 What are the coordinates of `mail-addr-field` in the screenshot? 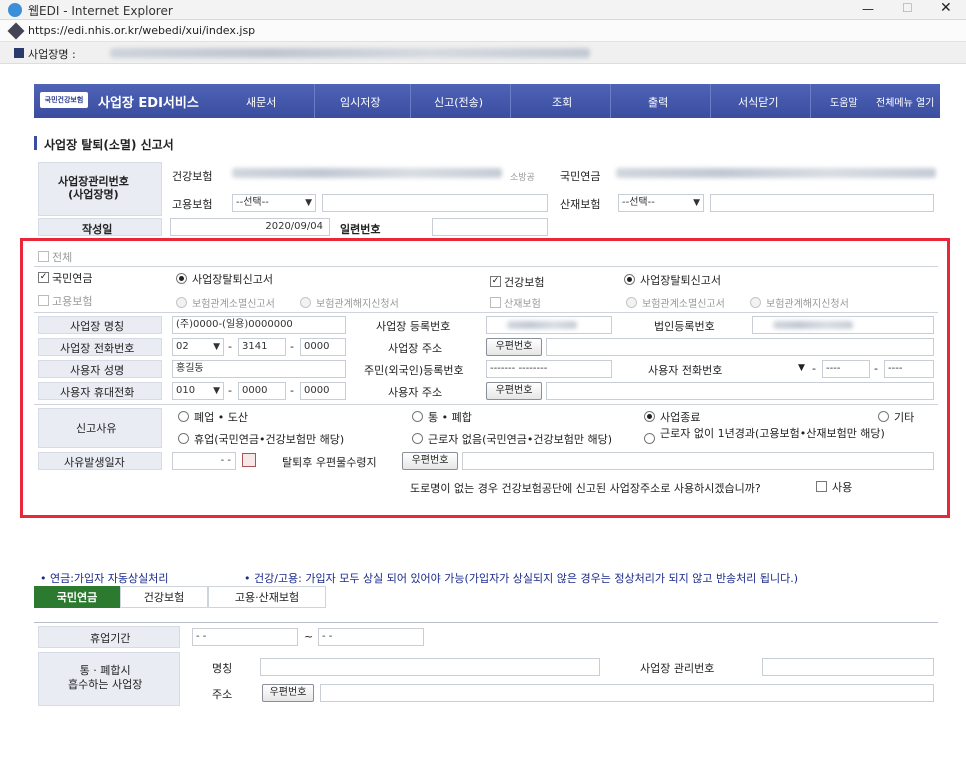 It's located at (698, 461).